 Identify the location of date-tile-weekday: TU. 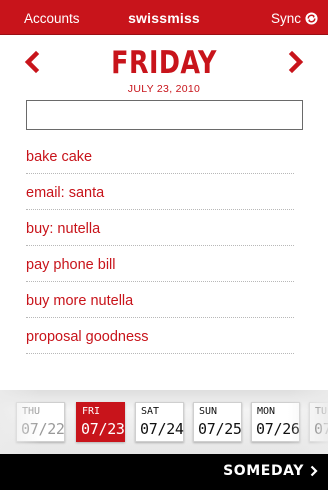
(321, 411).